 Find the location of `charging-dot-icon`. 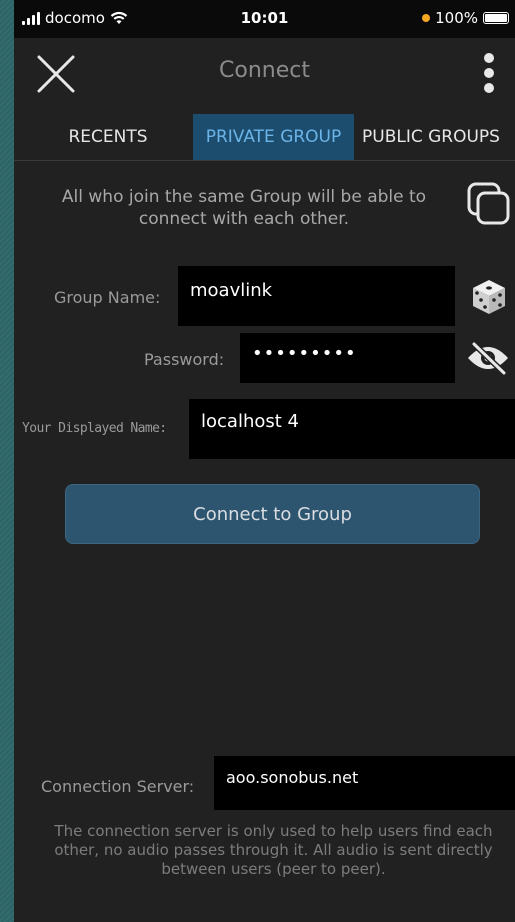

charging-dot-icon is located at coordinates (426, 18).